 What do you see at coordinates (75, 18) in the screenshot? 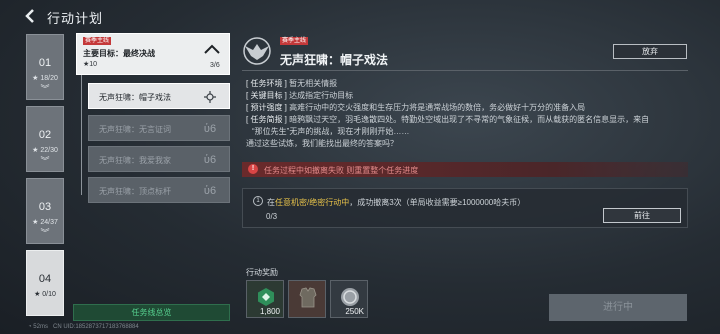
I see `page-title: 行动计划` at bounding box center [75, 18].